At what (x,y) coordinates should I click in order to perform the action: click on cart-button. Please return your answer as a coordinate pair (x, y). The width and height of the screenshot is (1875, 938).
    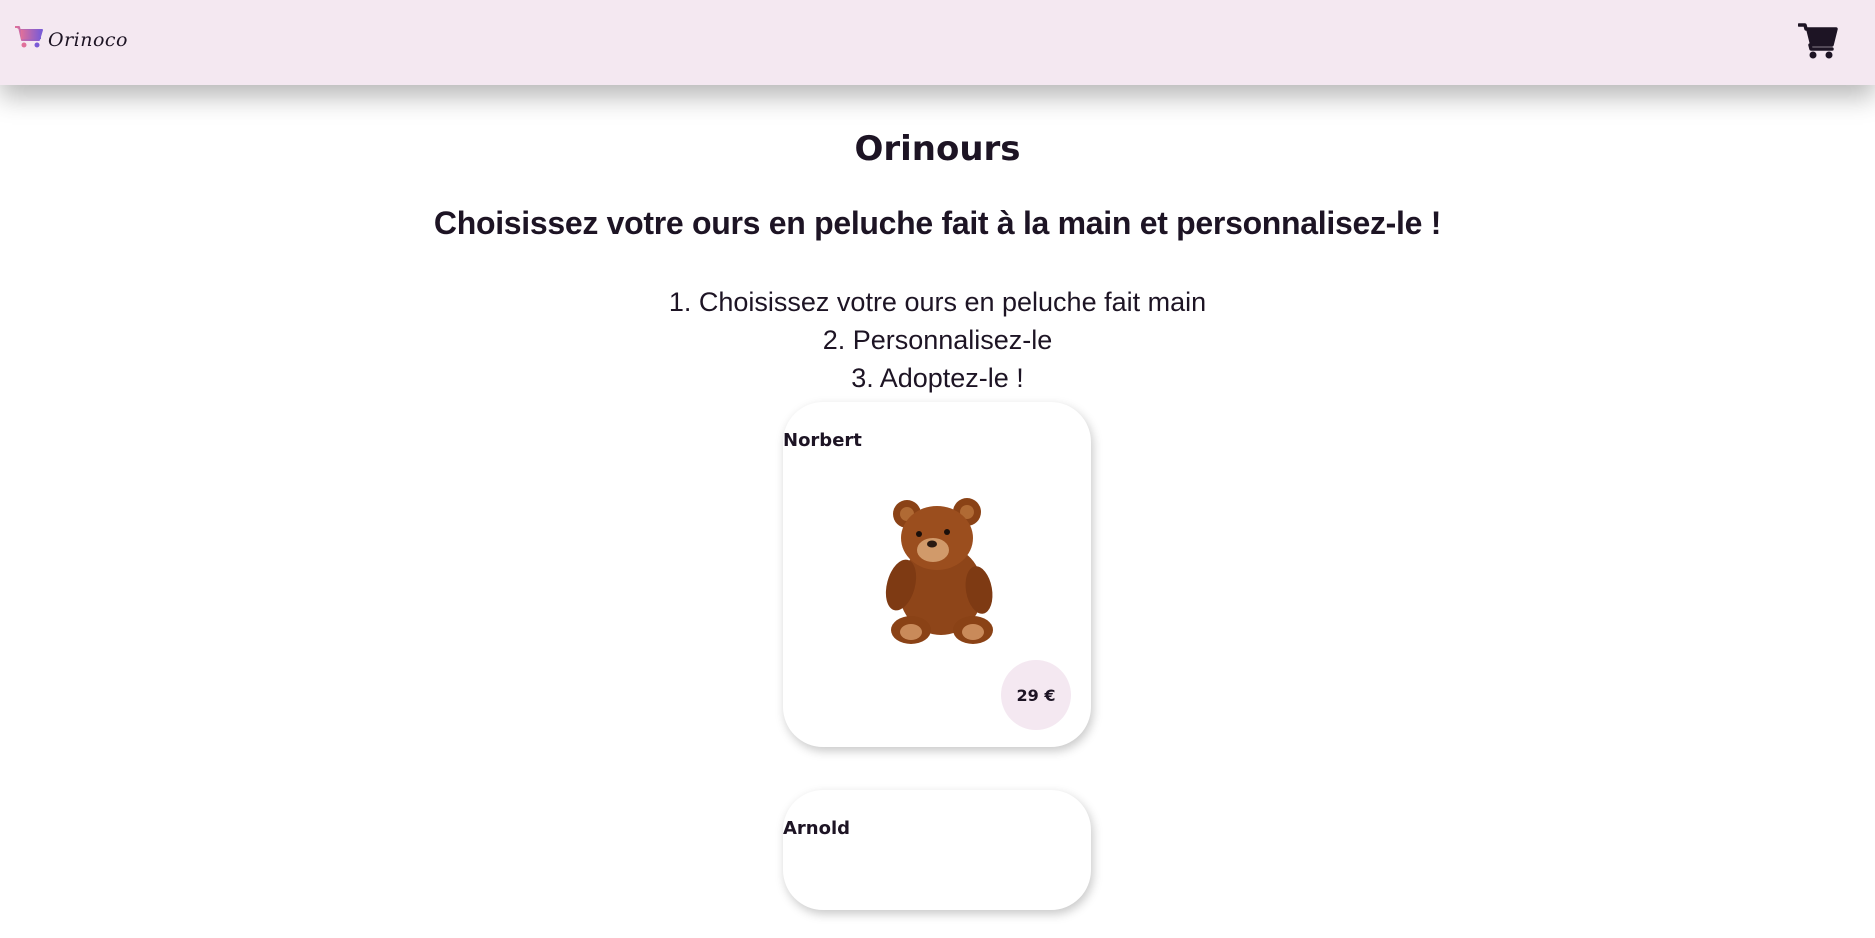
    Looking at the image, I should click on (1817, 41).